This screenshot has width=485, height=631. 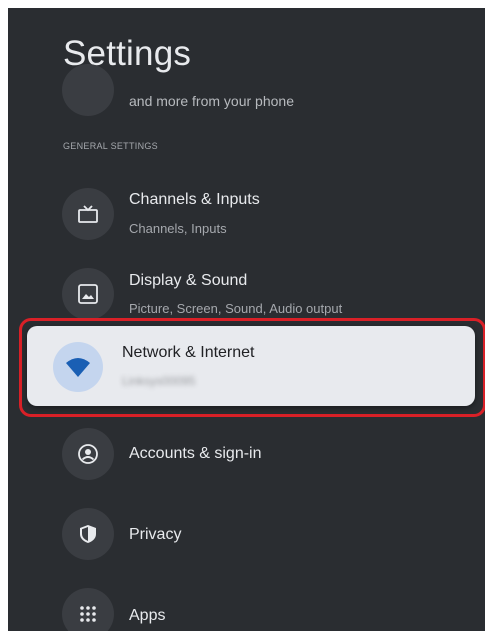 I want to click on item-label: Network & Internet, so click(x=188, y=352).